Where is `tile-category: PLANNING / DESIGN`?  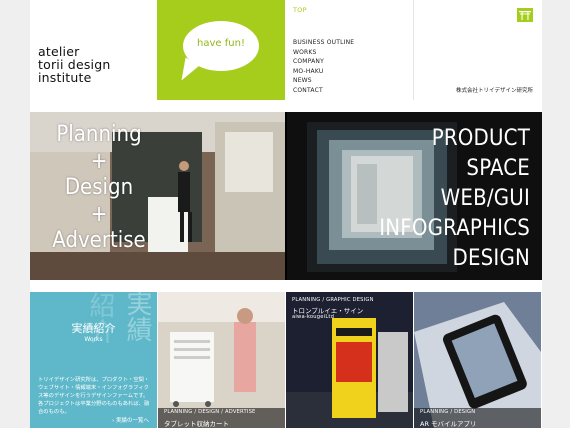 tile-category: PLANNING / DESIGN is located at coordinates (448, 412).